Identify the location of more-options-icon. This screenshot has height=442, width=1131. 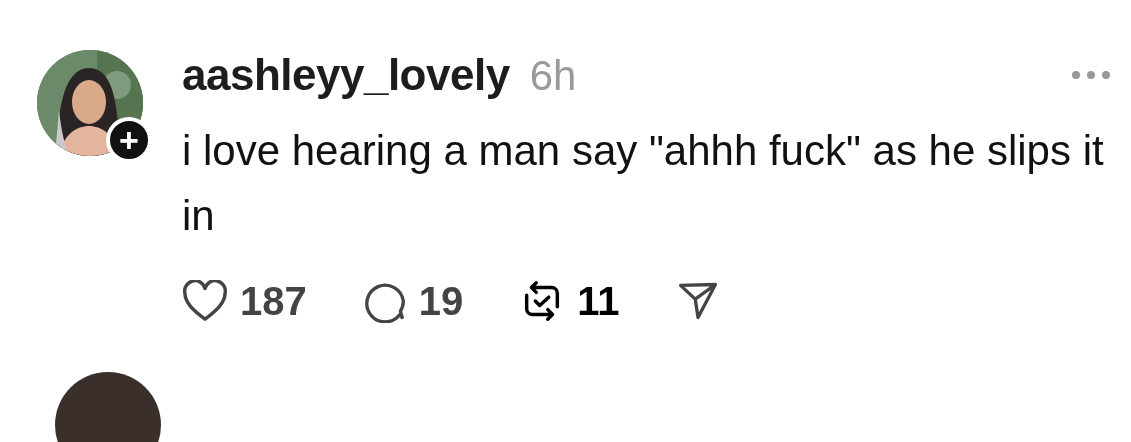
(1091, 75).